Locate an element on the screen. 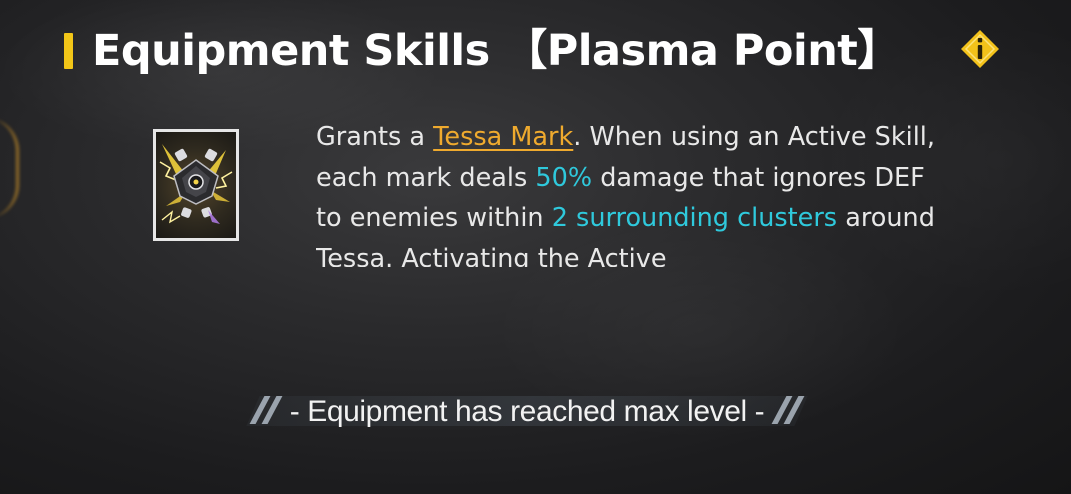  info-diamond-icon is located at coordinates (980, 49).